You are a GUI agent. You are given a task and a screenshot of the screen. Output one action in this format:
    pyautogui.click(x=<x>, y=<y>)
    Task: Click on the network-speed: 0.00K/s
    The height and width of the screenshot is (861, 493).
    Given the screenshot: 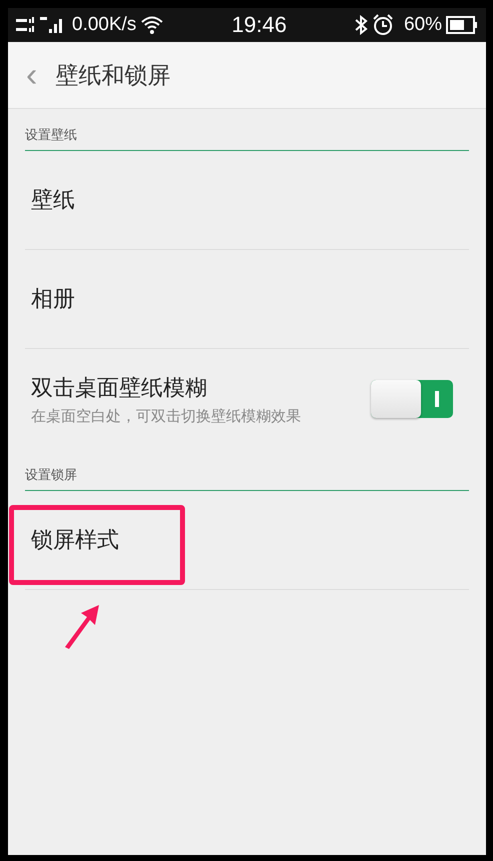 What is the action you would take?
    pyautogui.click(x=104, y=25)
    